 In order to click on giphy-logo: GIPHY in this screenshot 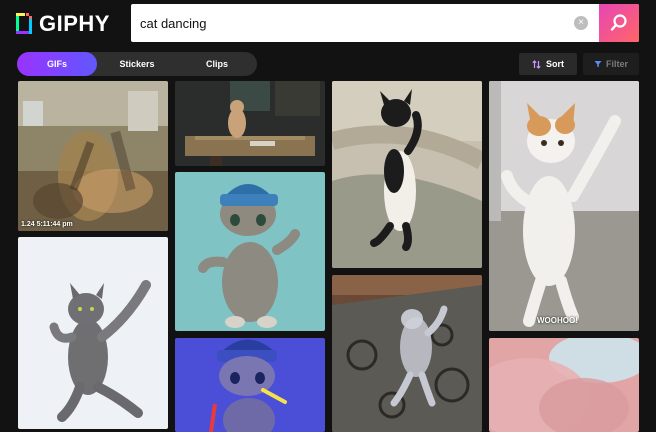, I will do `click(63, 24)`.